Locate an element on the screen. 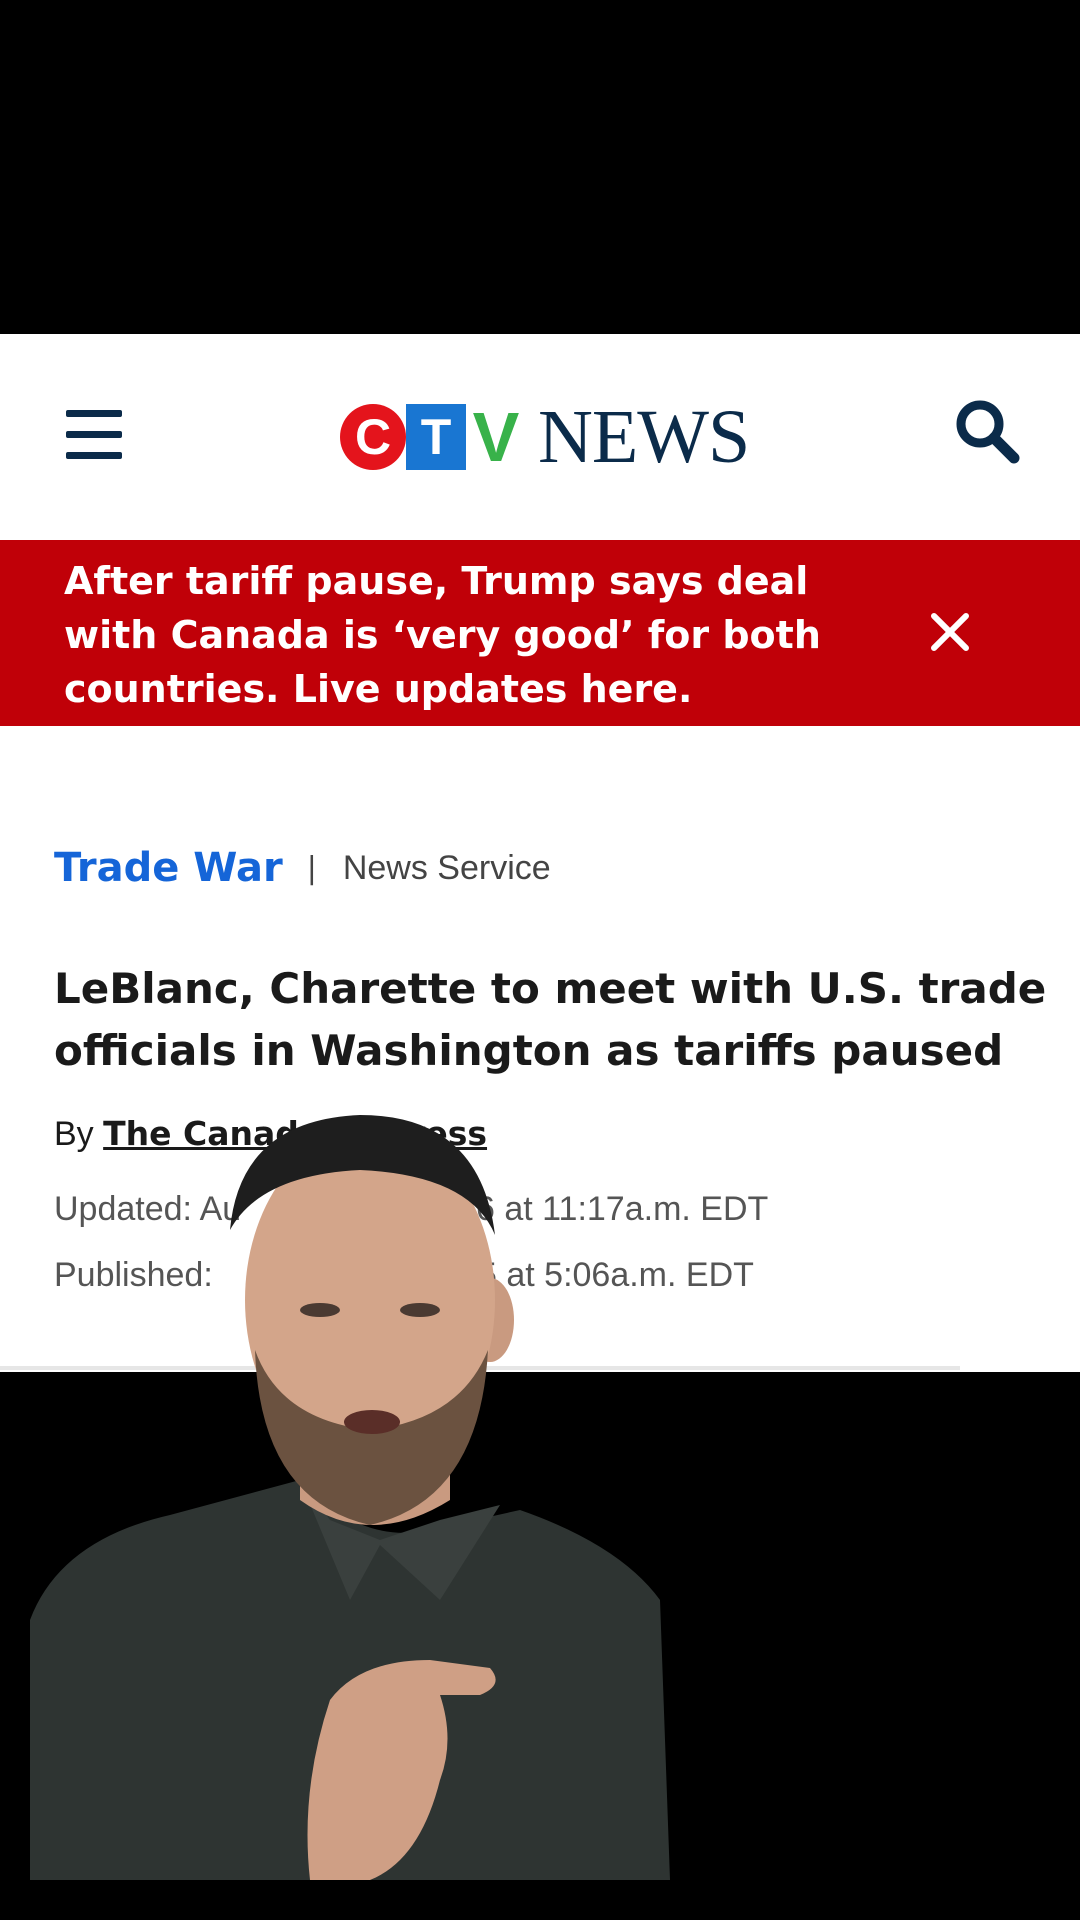  byline-prefix: By is located at coordinates (74, 1134).